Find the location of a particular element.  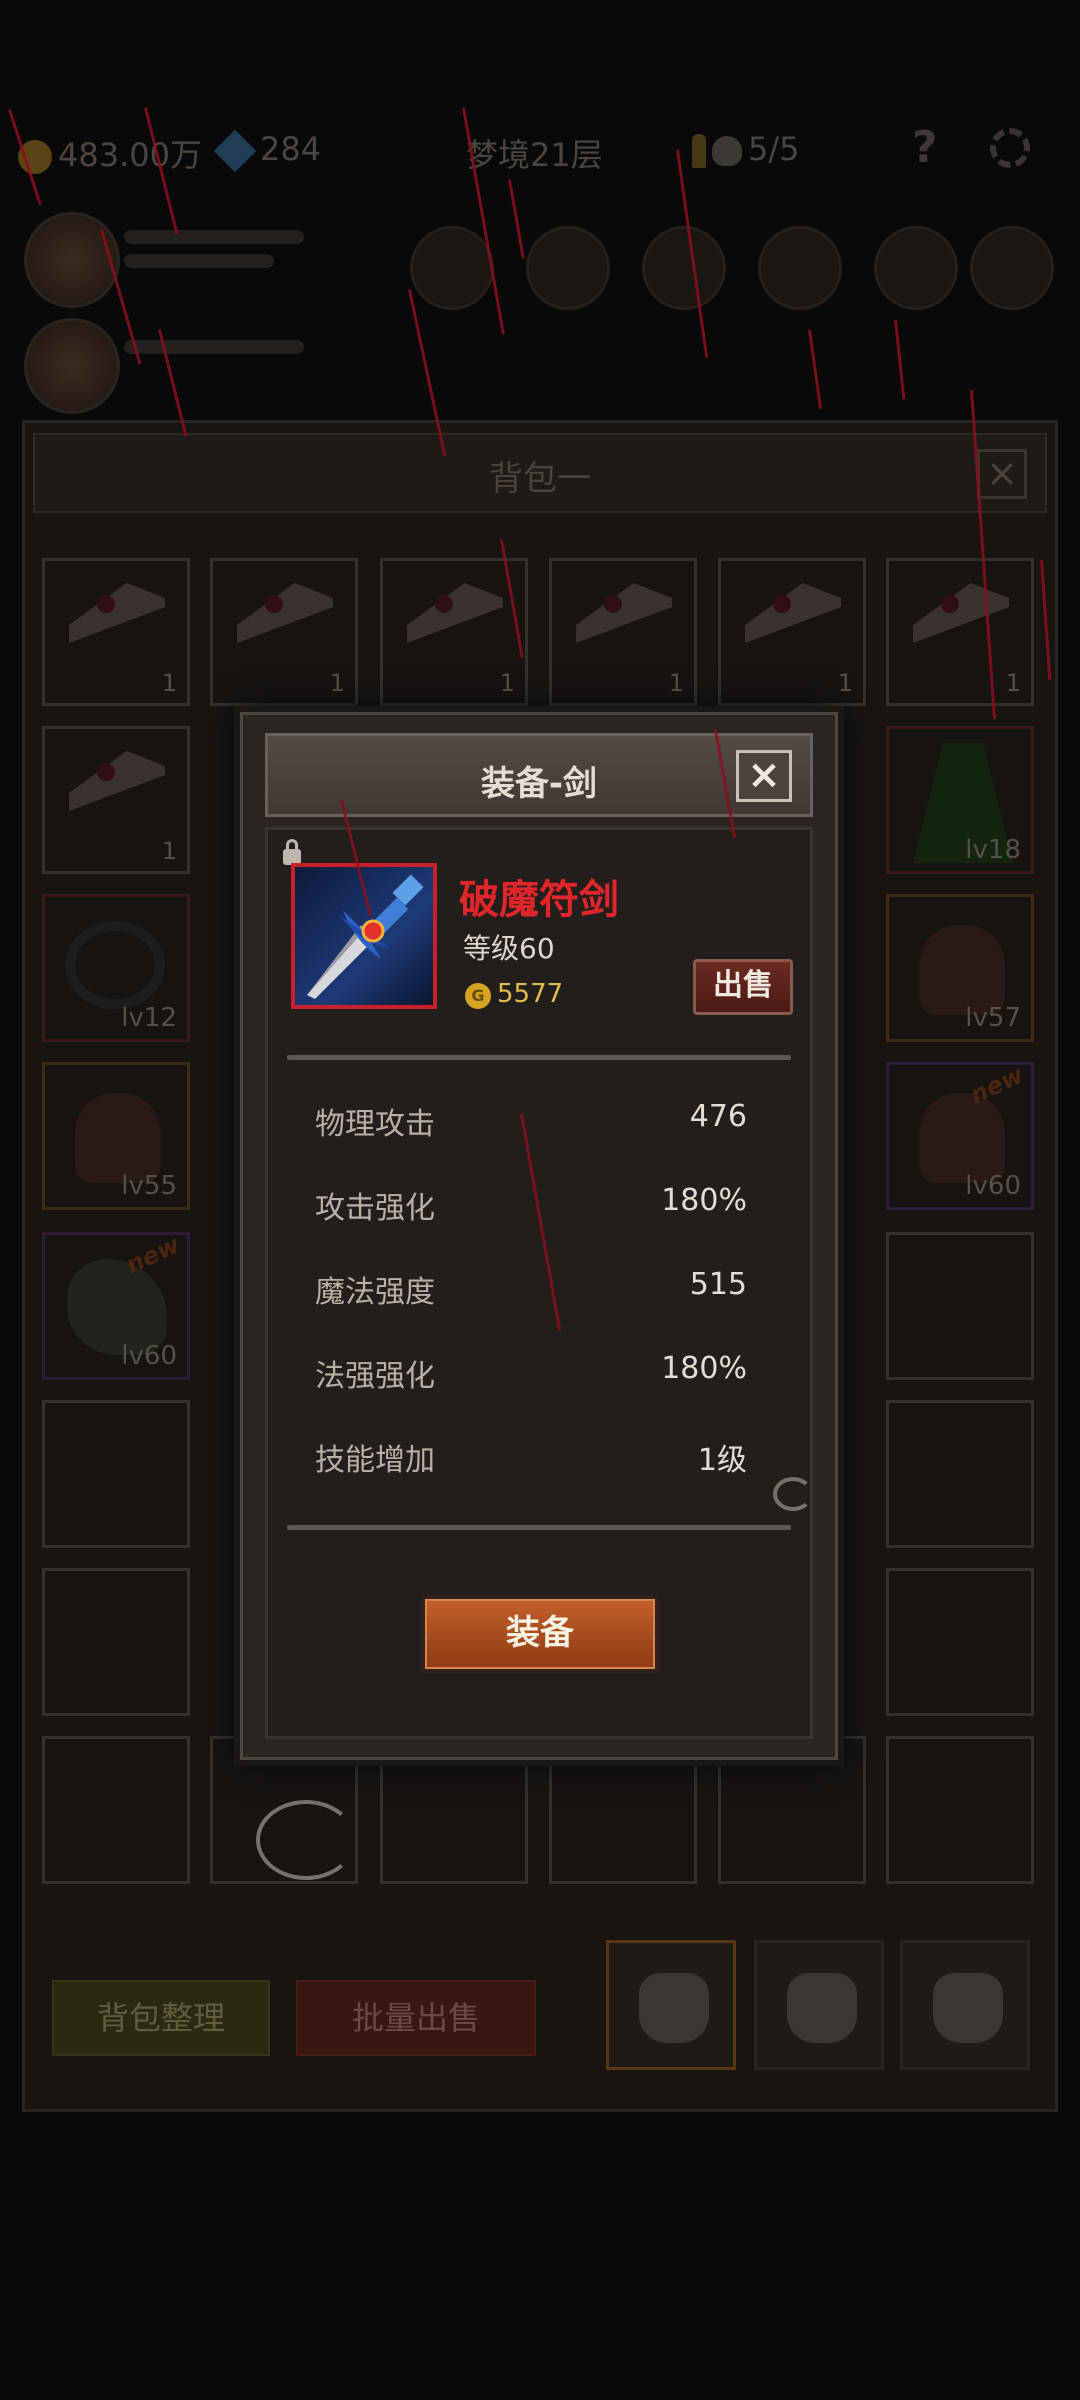

item-name: 破魔符剑 is located at coordinates (539, 900).